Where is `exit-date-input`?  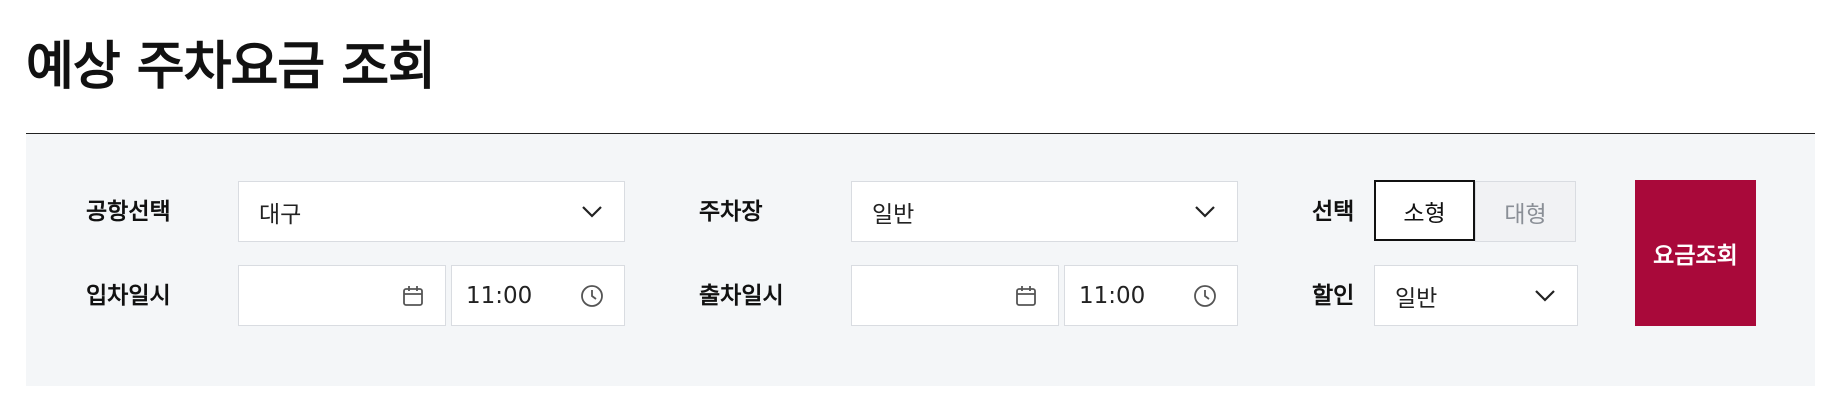 exit-date-input is located at coordinates (955, 295).